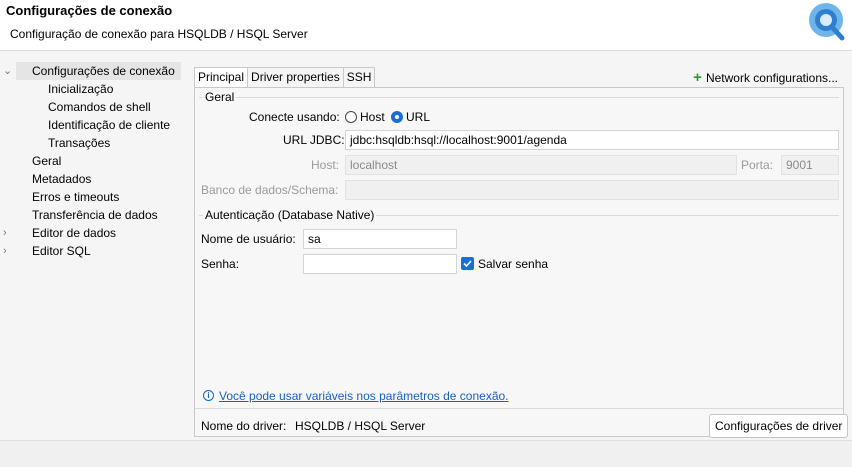 This screenshot has width=852, height=467. What do you see at coordinates (98, 71) in the screenshot?
I see `tree-item-label: Configurações de conexão` at bounding box center [98, 71].